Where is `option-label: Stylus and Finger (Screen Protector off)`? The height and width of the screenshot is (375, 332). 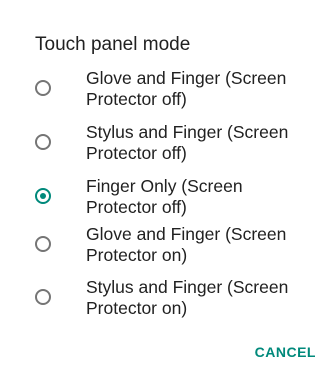
option-label: Stylus and Finger (Screen Protector off) is located at coordinates (187, 142).